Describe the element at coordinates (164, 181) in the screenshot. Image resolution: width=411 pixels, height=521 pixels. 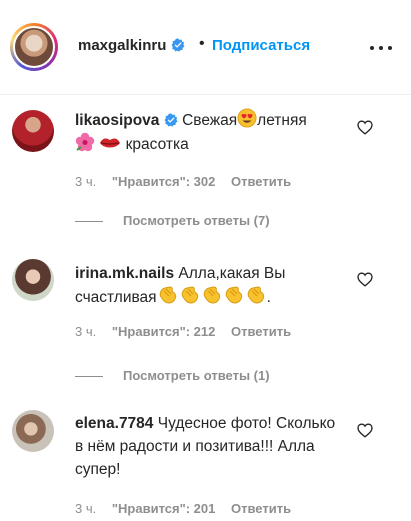
I see `comment-likes: "Нравится": 302` at that location.